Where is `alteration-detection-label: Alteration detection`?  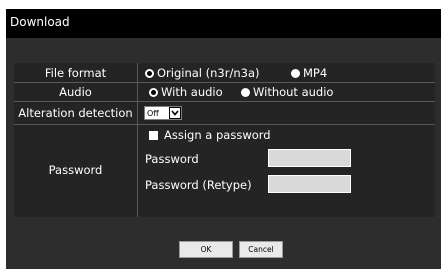 alteration-detection-label: Alteration detection is located at coordinates (75, 113).